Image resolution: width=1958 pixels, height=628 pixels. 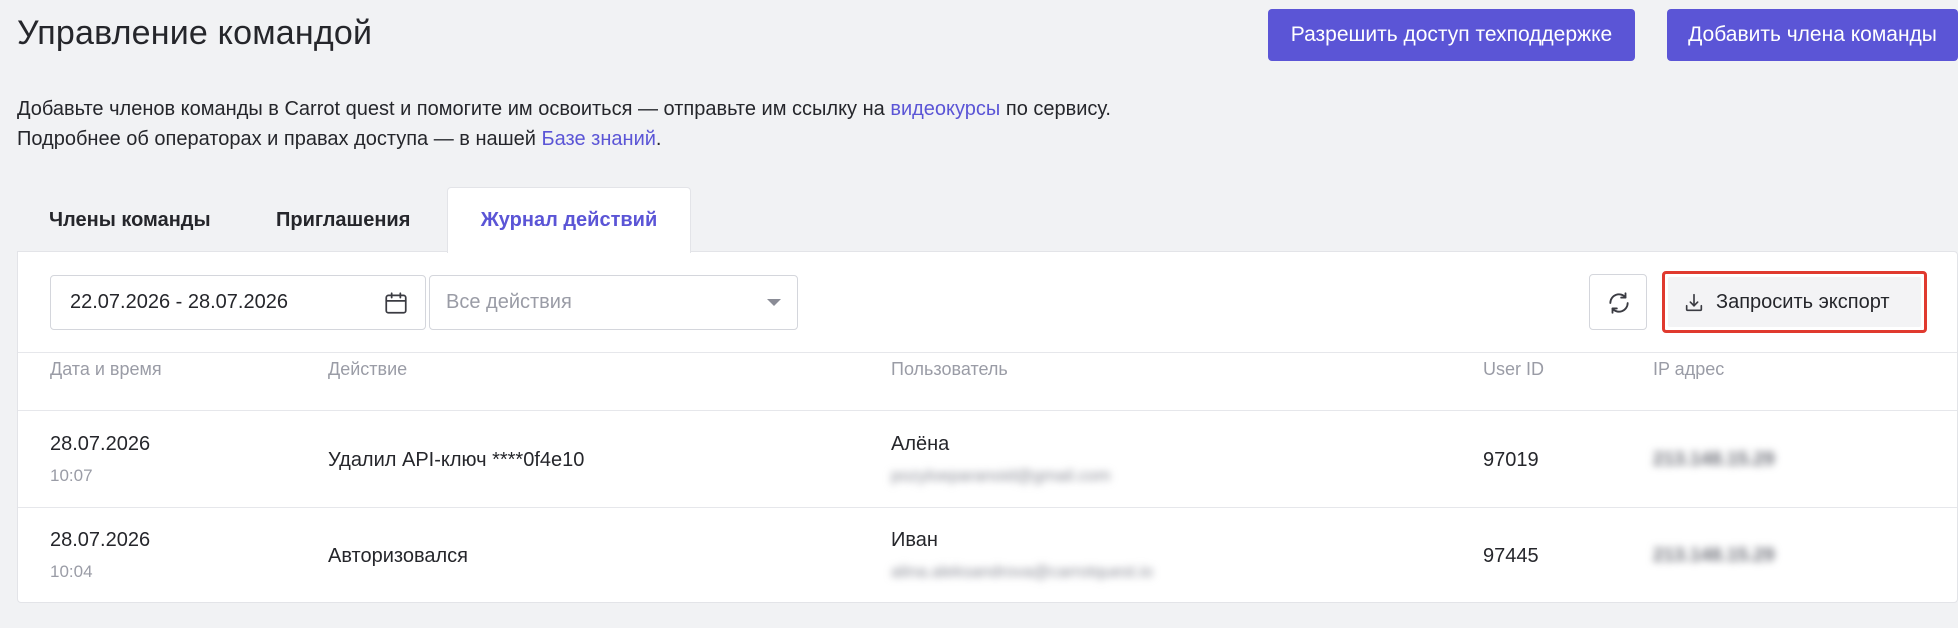 I want to click on page-title: Управление командой, so click(x=195, y=33).